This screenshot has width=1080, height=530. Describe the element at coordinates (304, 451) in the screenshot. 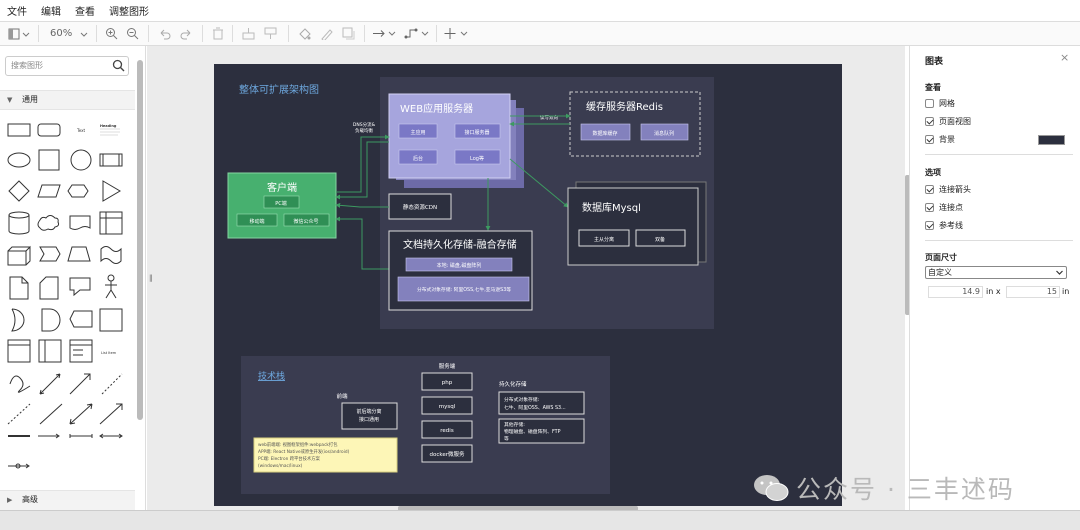

I see `frontend-note-line2: APP端: React Native或原生开发(ios/android)` at that location.